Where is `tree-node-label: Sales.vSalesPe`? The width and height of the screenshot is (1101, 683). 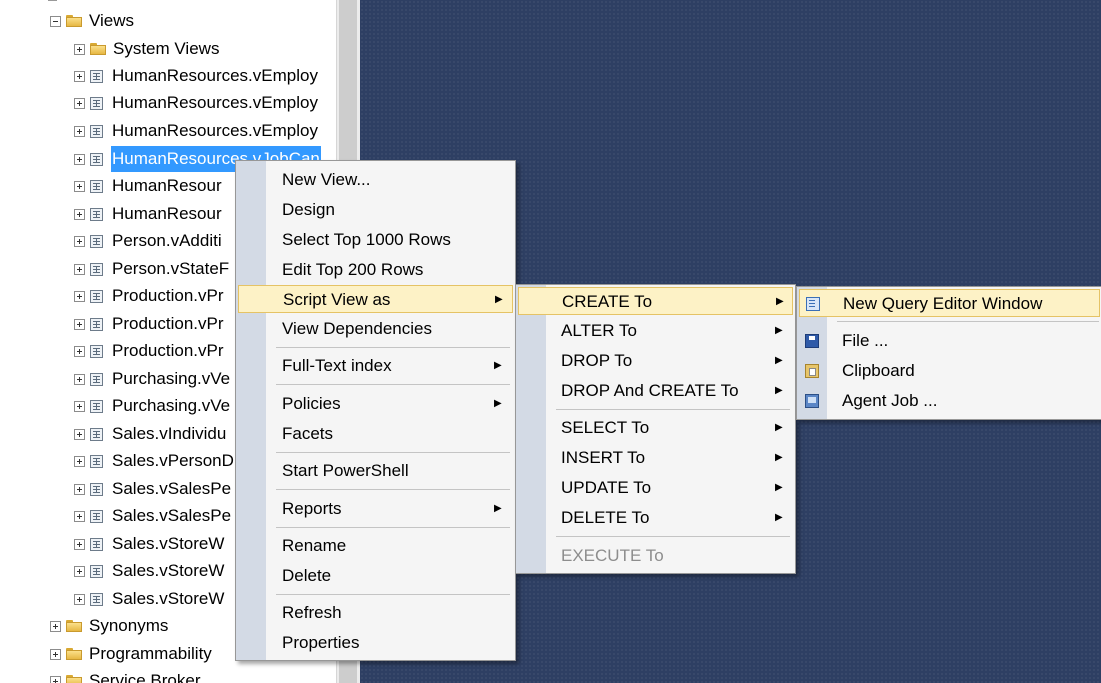
tree-node-label: Sales.vSalesPe is located at coordinates (172, 515).